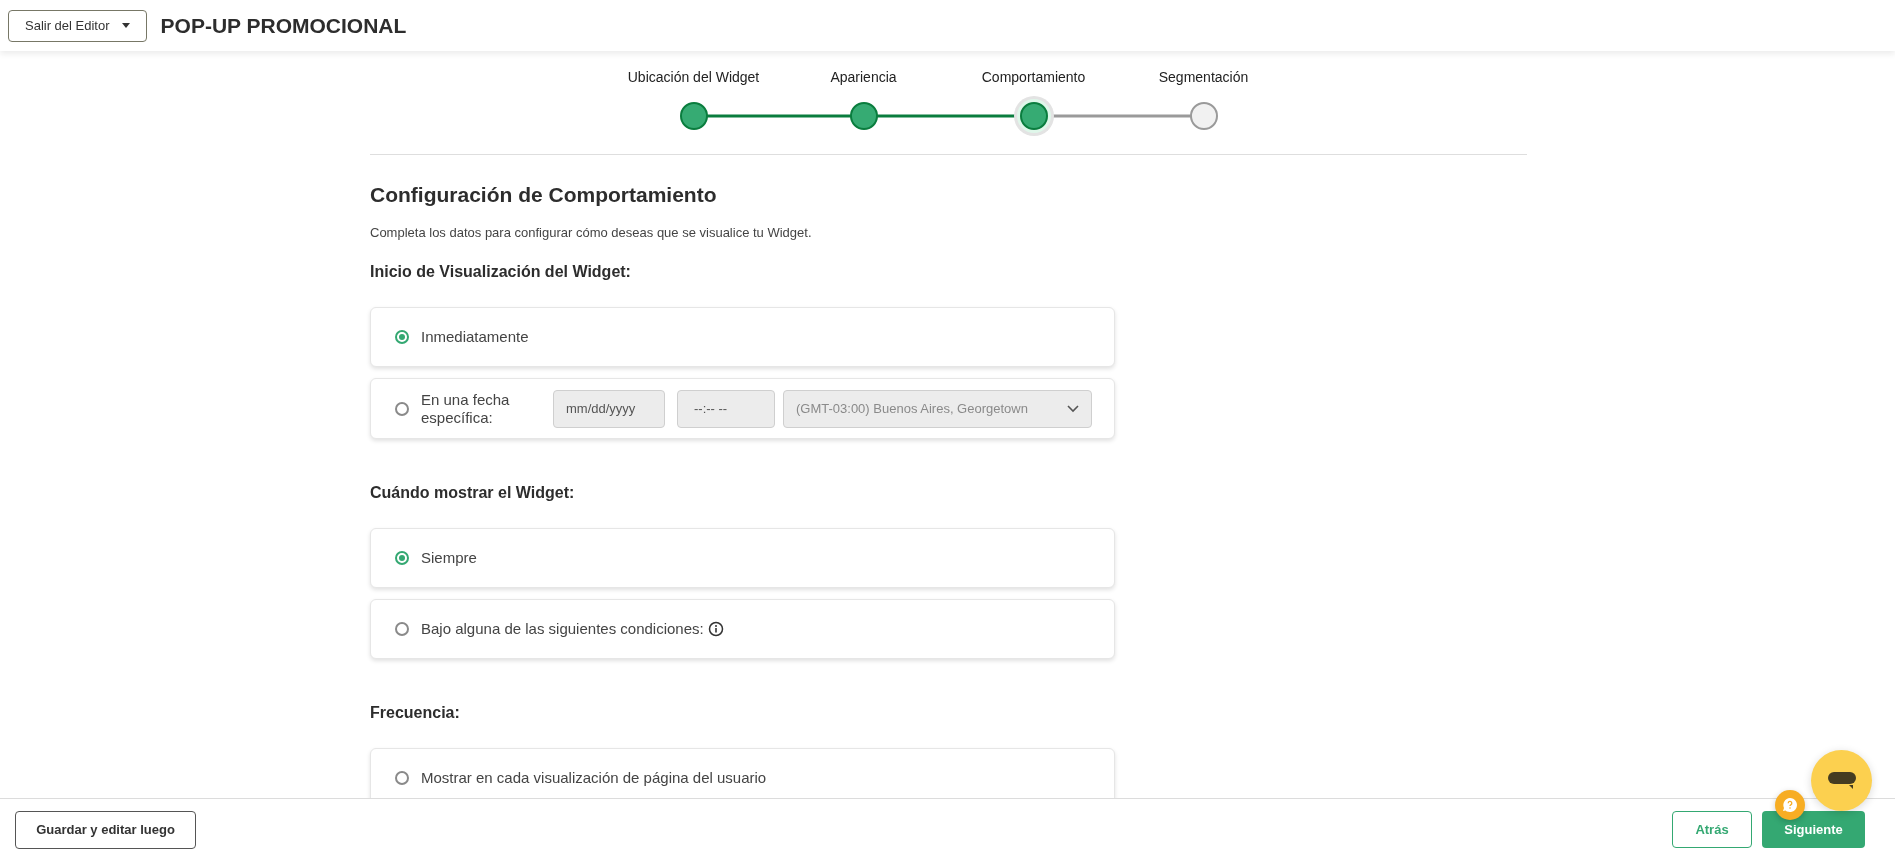  I want to click on step-label: Segmentación, so click(1203, 77).